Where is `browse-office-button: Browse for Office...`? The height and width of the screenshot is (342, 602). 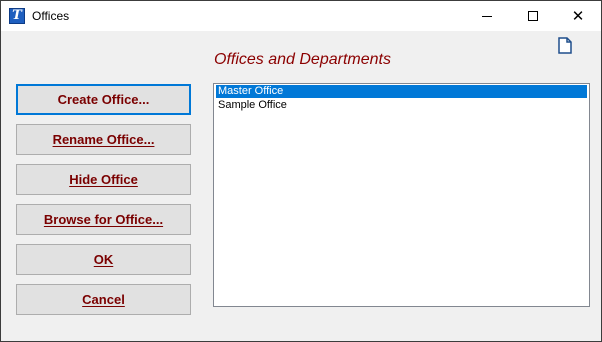
browse-office-button: Browse for Office... is located at coordinates (103, 219).